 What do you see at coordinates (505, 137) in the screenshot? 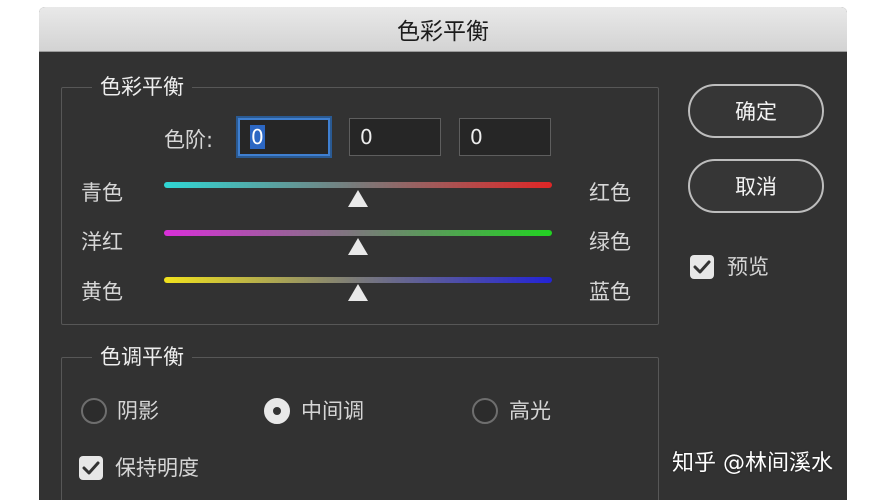
I see `level-input-yellow-blue: 0` at bounding box center [505, 137].